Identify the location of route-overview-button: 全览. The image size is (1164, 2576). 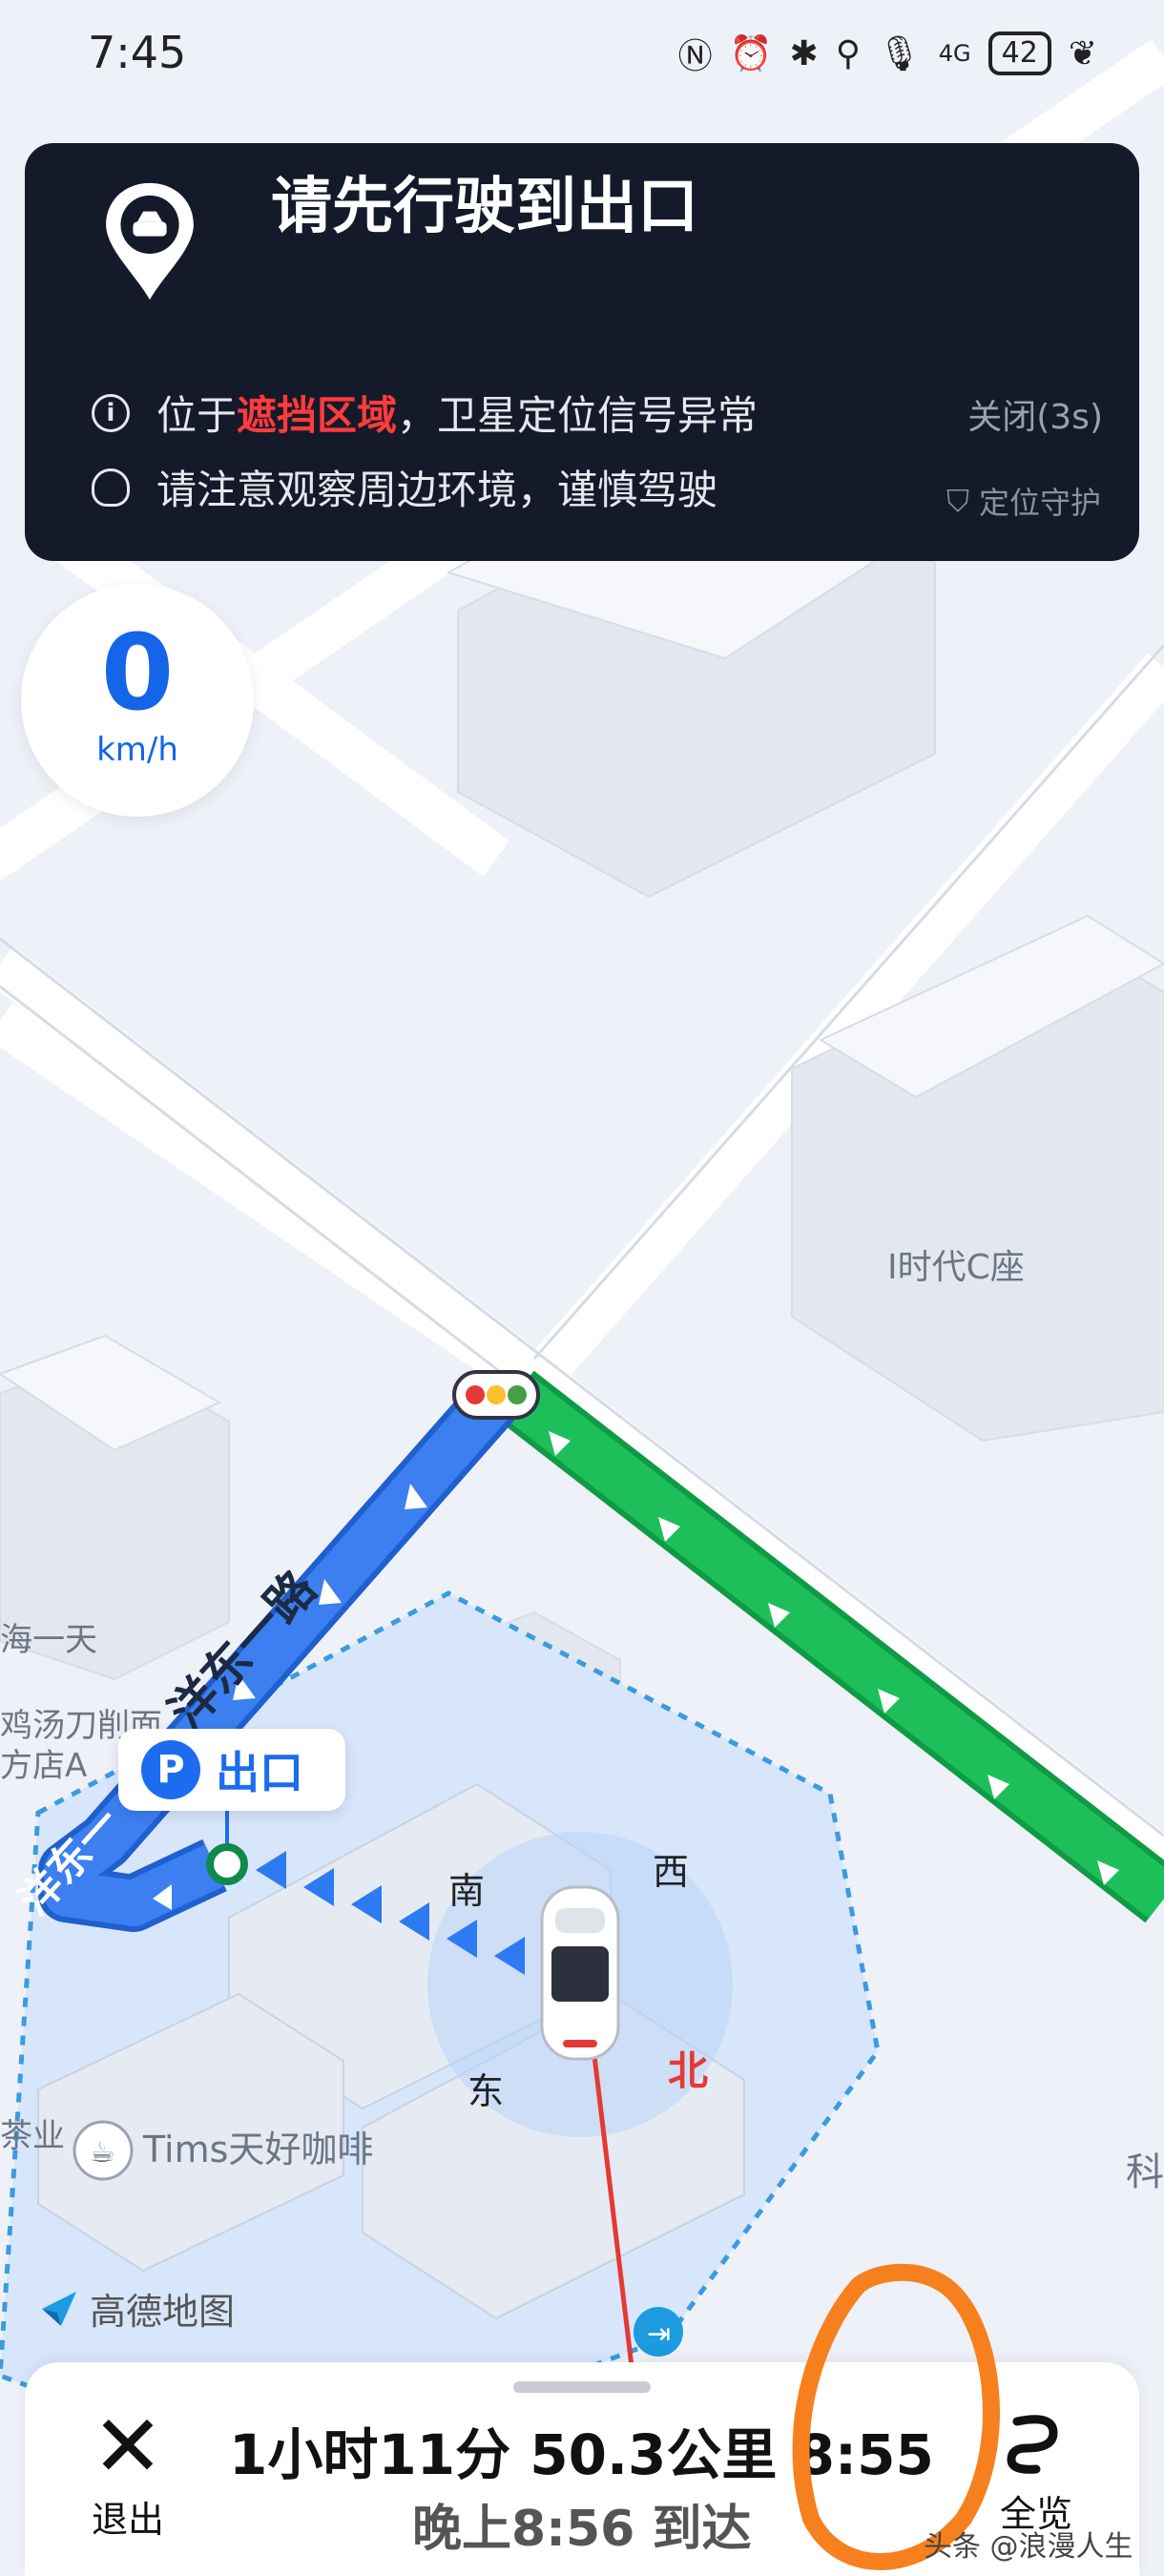
(1036, 2470).